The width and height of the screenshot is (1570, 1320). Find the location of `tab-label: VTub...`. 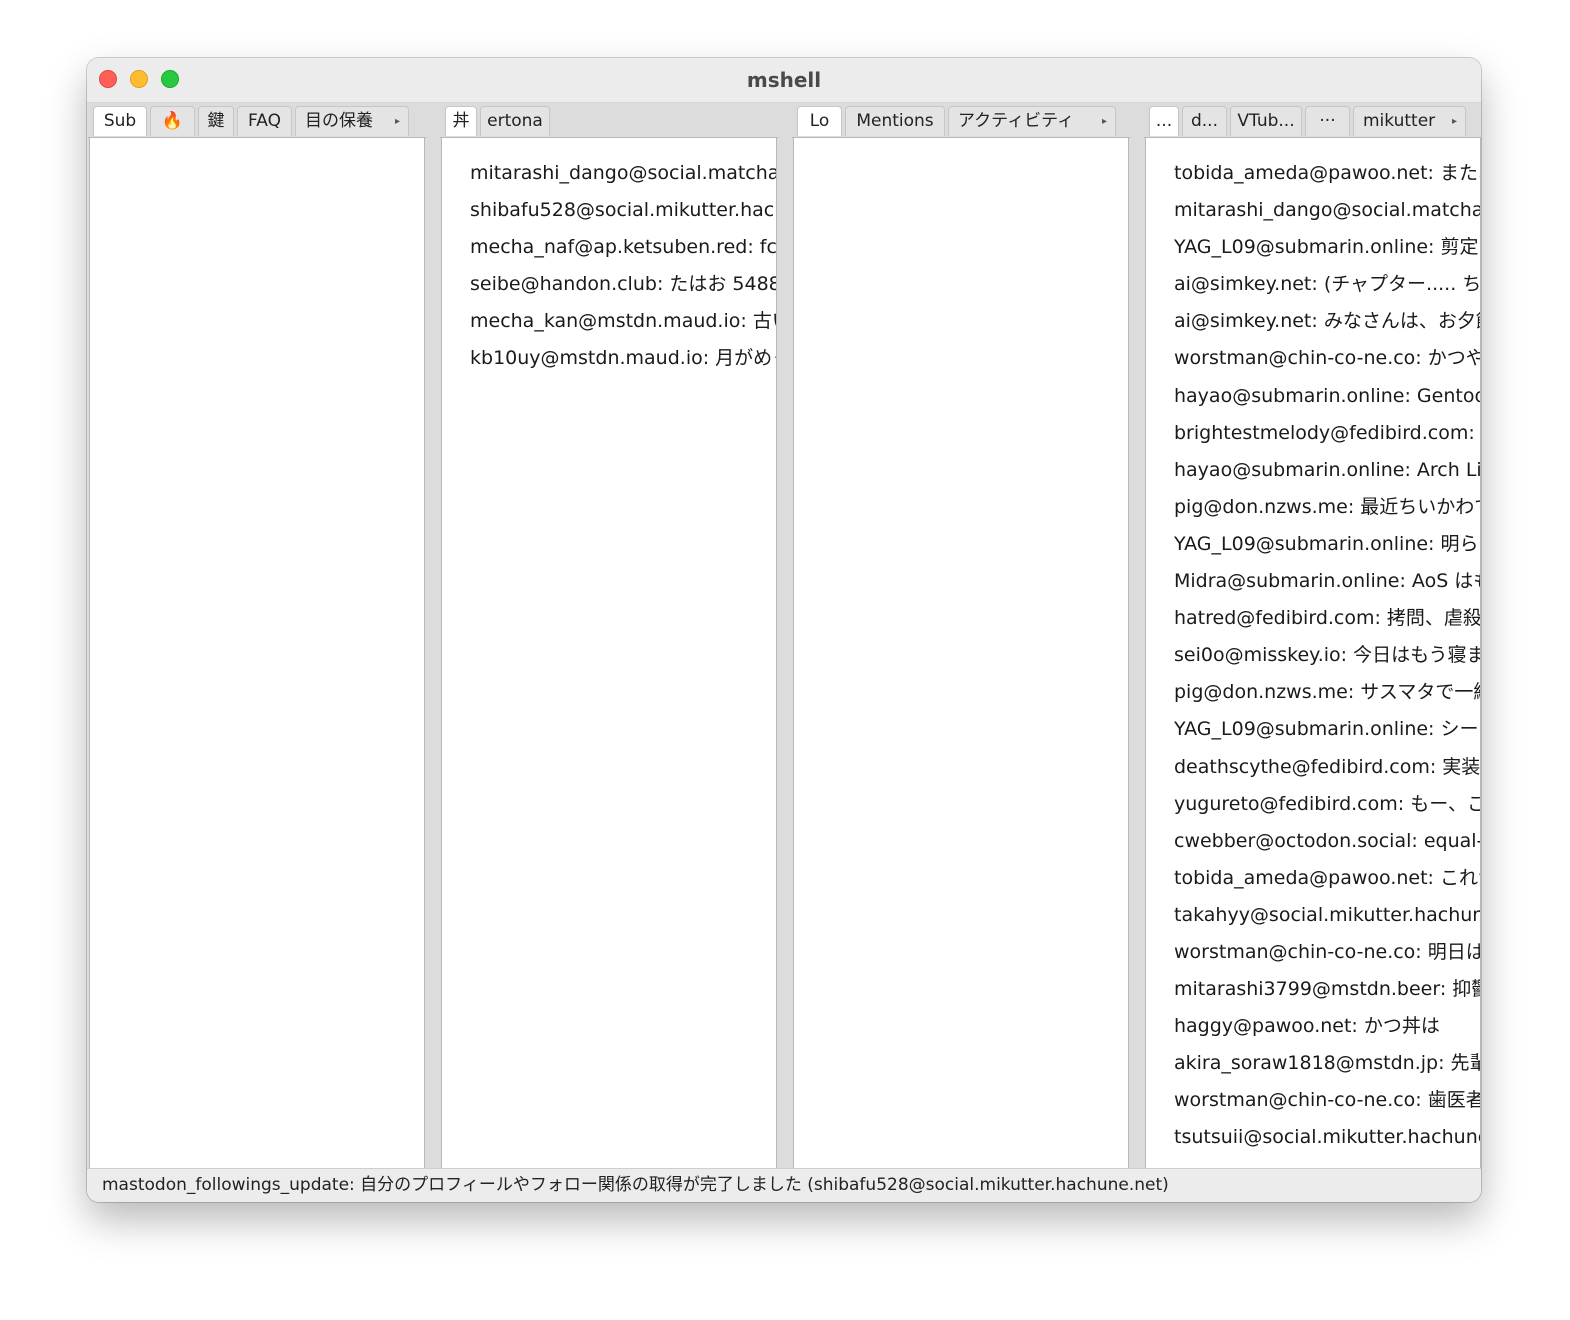

tab-label: VTub... is located at coordinates (1266, 121).